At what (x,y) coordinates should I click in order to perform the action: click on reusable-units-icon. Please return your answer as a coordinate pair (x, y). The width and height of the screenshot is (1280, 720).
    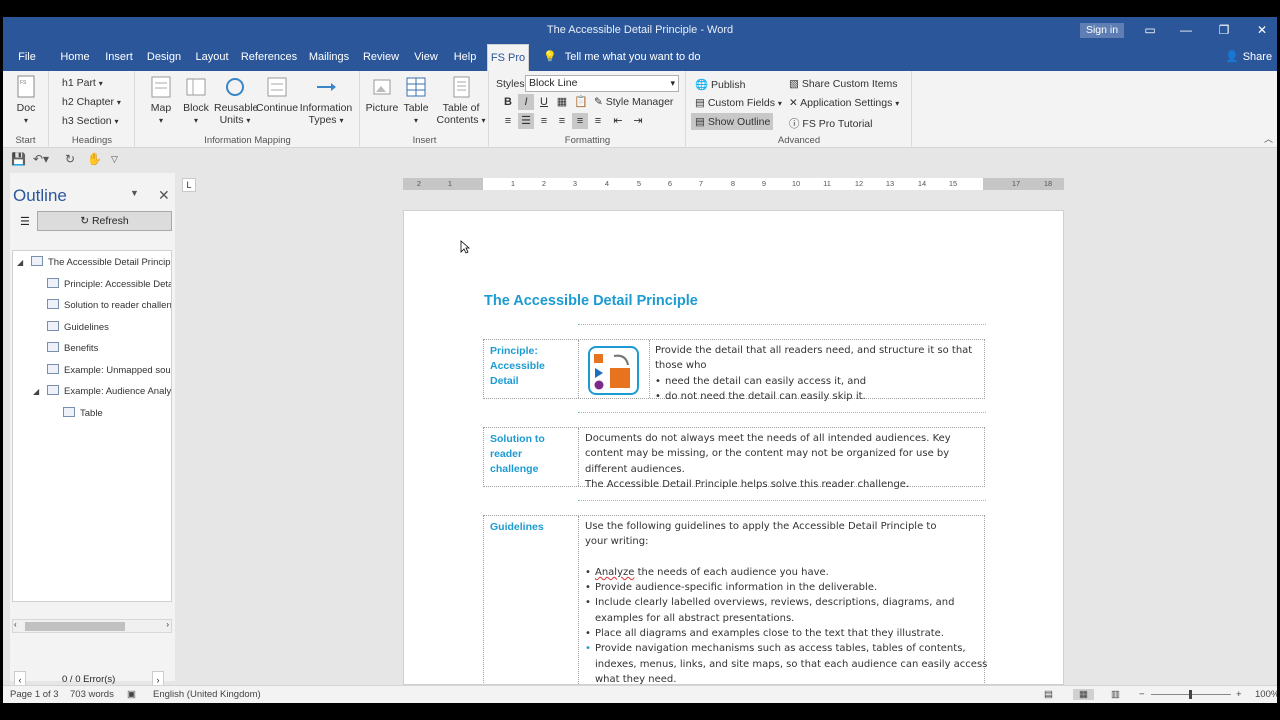
    Looking at the image, I should click on (235, 87).